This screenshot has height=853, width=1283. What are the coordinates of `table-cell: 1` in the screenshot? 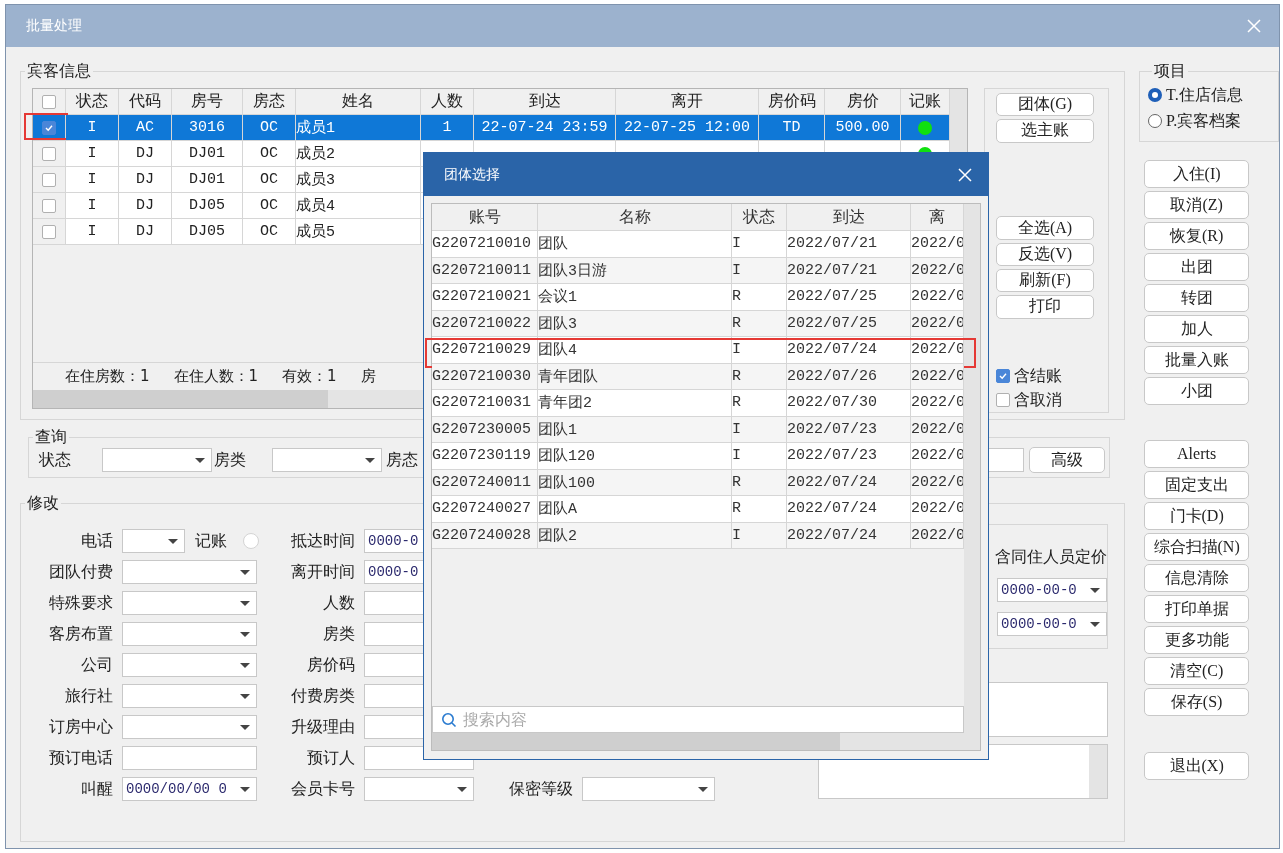 It's located at (447, 128).